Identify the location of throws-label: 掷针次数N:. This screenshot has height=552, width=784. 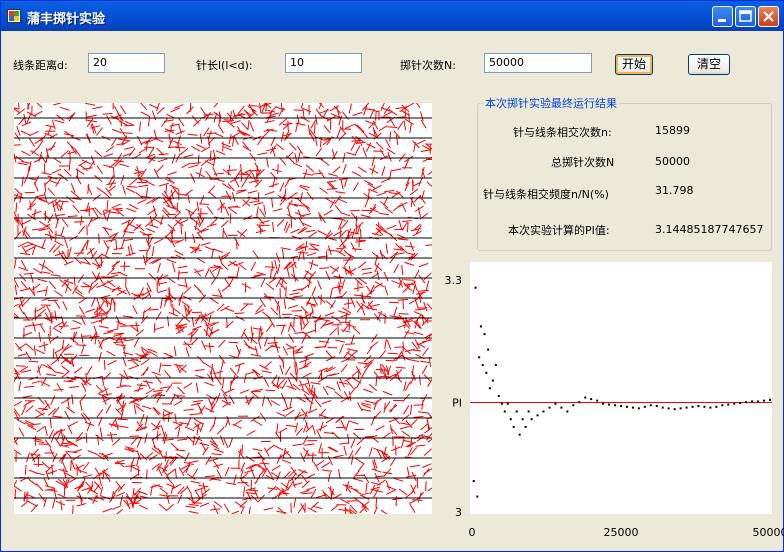
(428, 65).